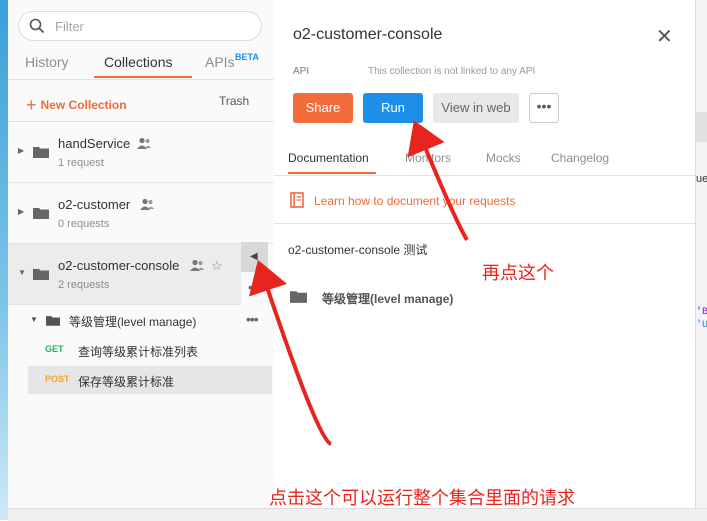 The image size is (707, 521). Describe the element at coordinates (84, 224) in the screenshot. I see `collection-request-count: 0 requests` at that location.